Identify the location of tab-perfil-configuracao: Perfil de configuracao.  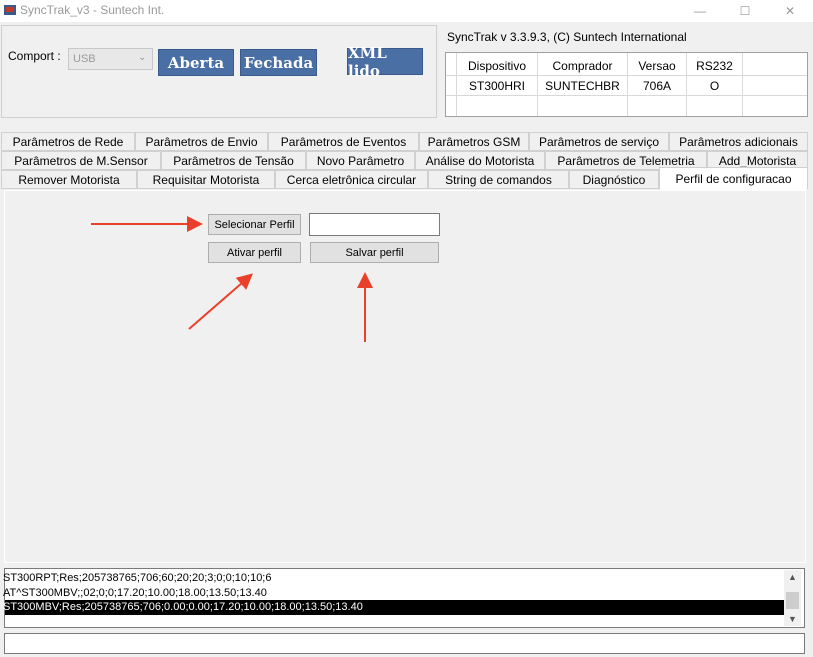
(733, 178).